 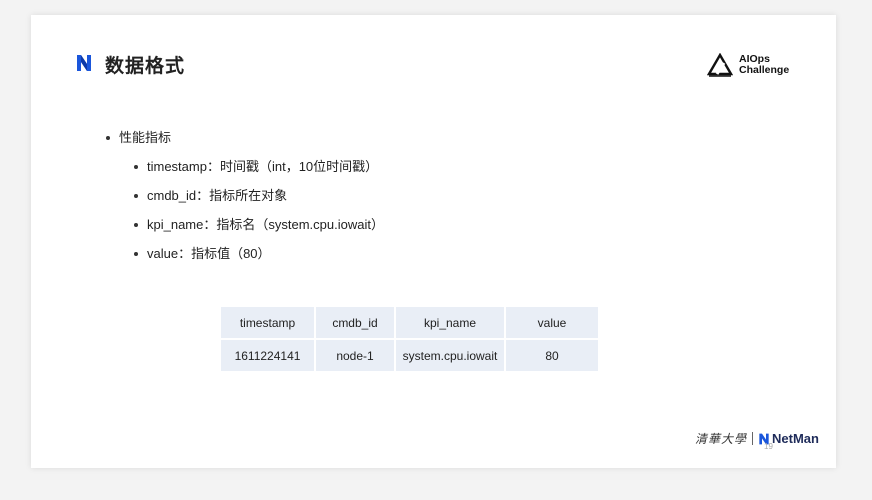 What do you see at coordinates (795, 438) in the screenshot?
I see `netman-footer-text: NetMan` at bounding box center [795, 438].